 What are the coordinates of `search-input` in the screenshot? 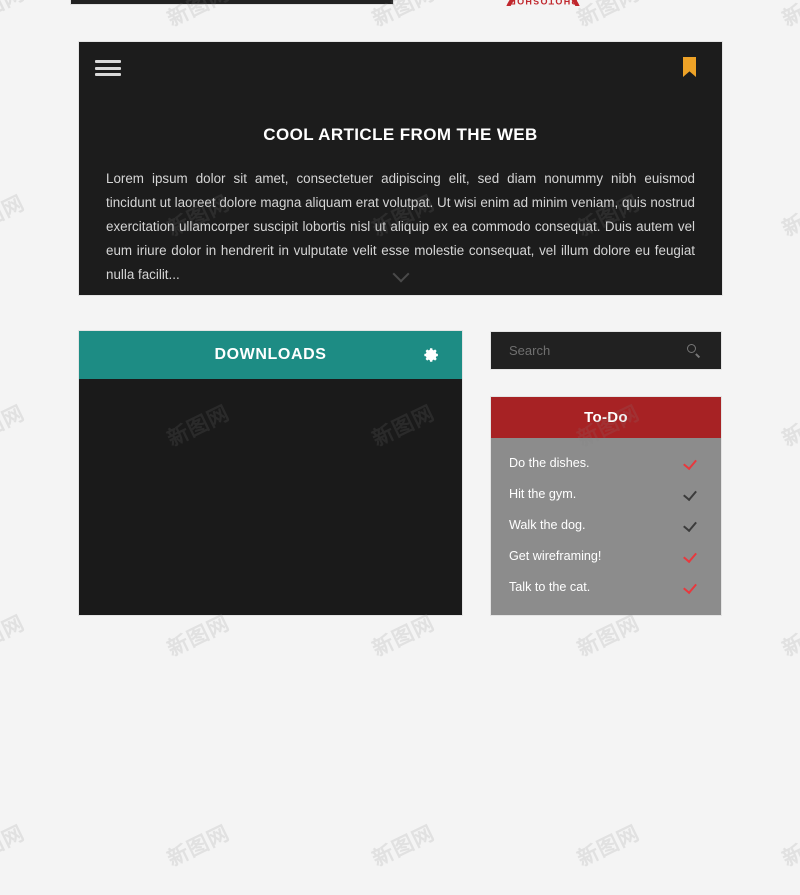 It's located at (589, 350).